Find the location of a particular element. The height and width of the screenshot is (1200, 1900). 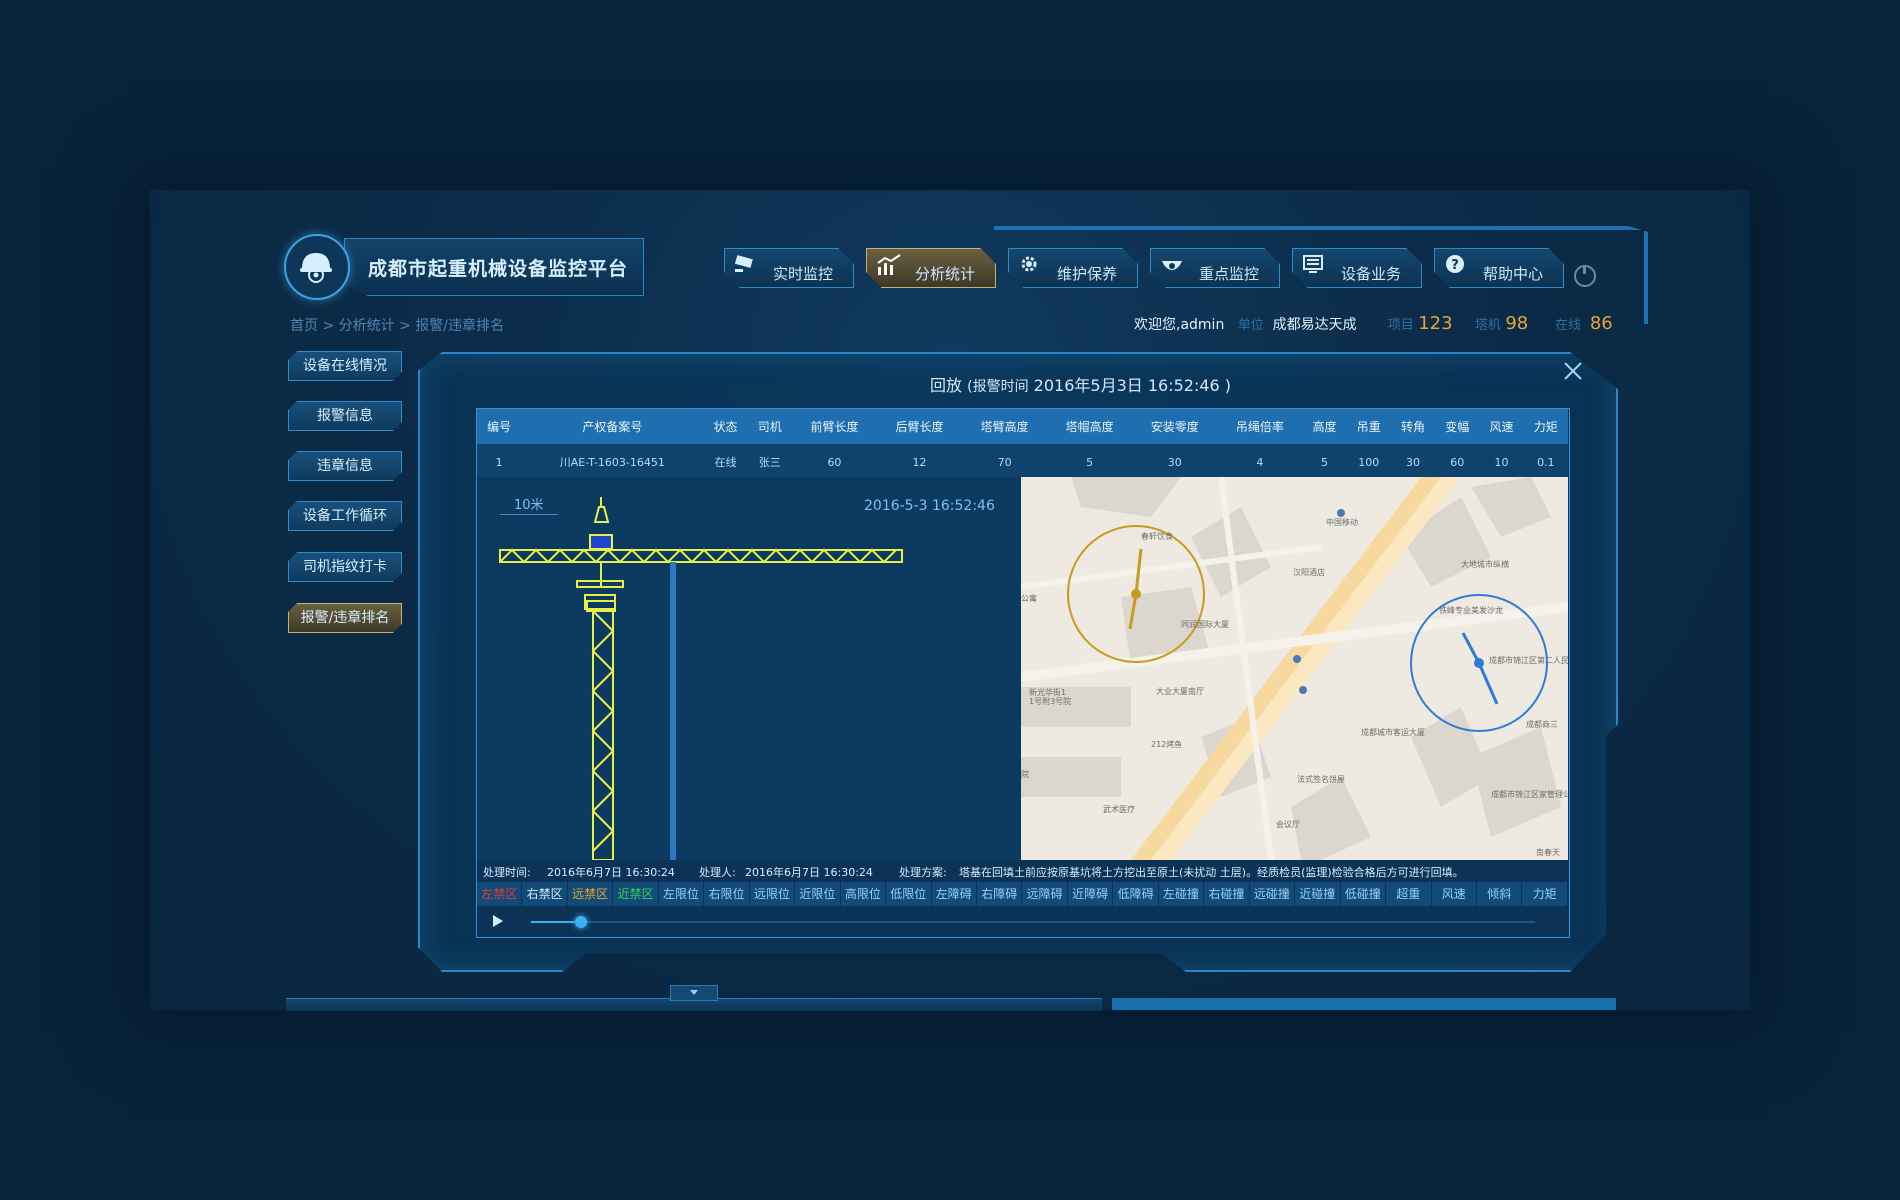

logo is located at coordinates (317, 267).